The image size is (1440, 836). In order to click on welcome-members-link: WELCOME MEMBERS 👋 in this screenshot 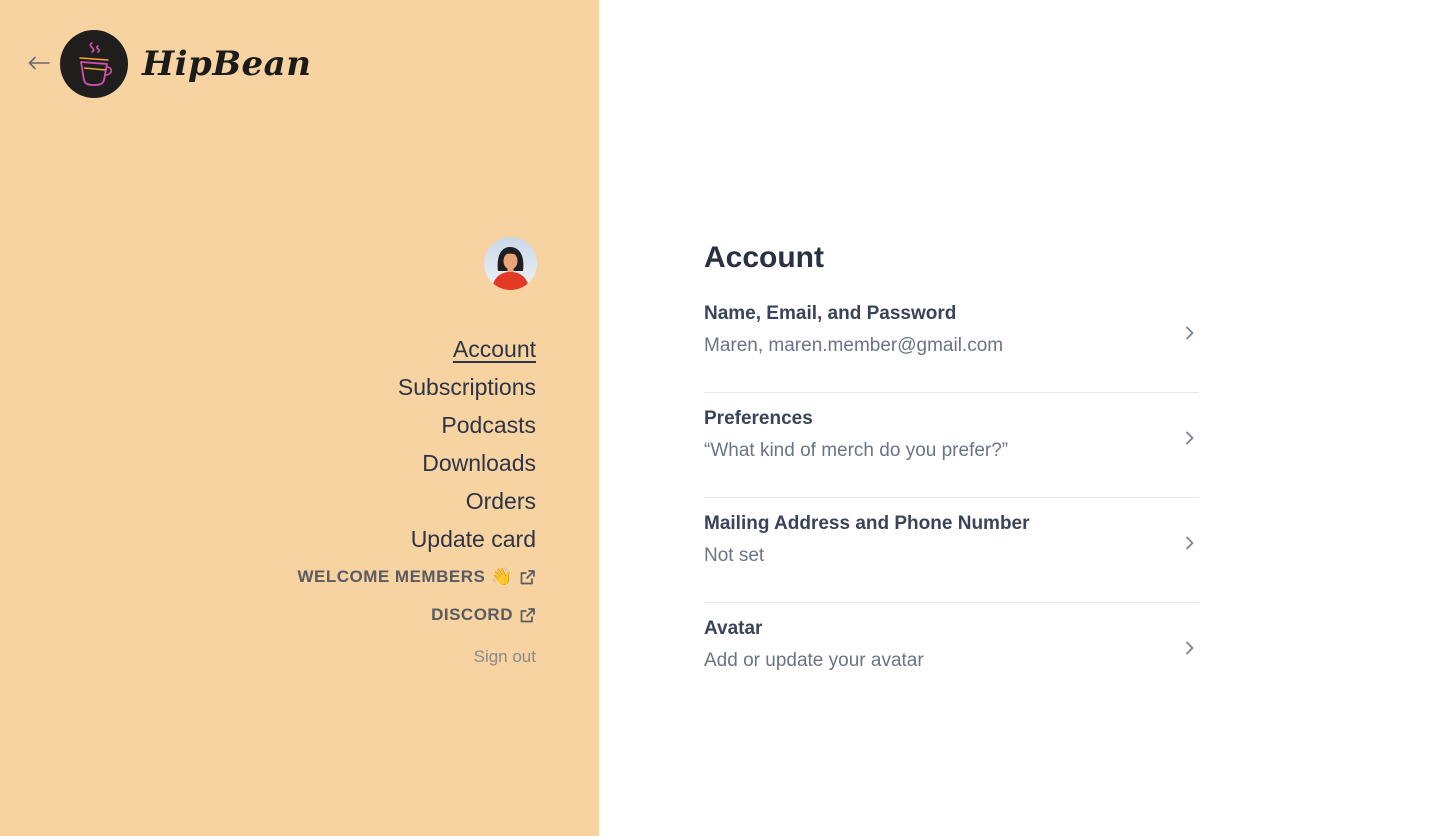, I will do `click(416, 577)`.